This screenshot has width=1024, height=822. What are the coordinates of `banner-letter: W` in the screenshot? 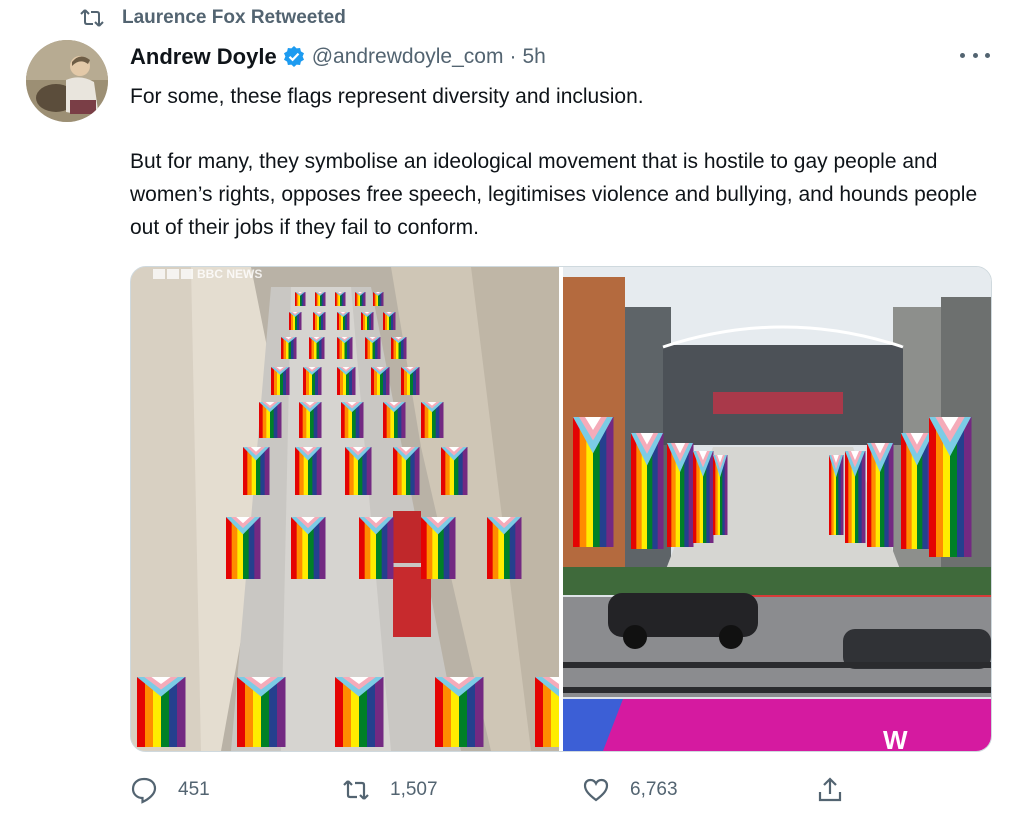 It's located at (895, 738).